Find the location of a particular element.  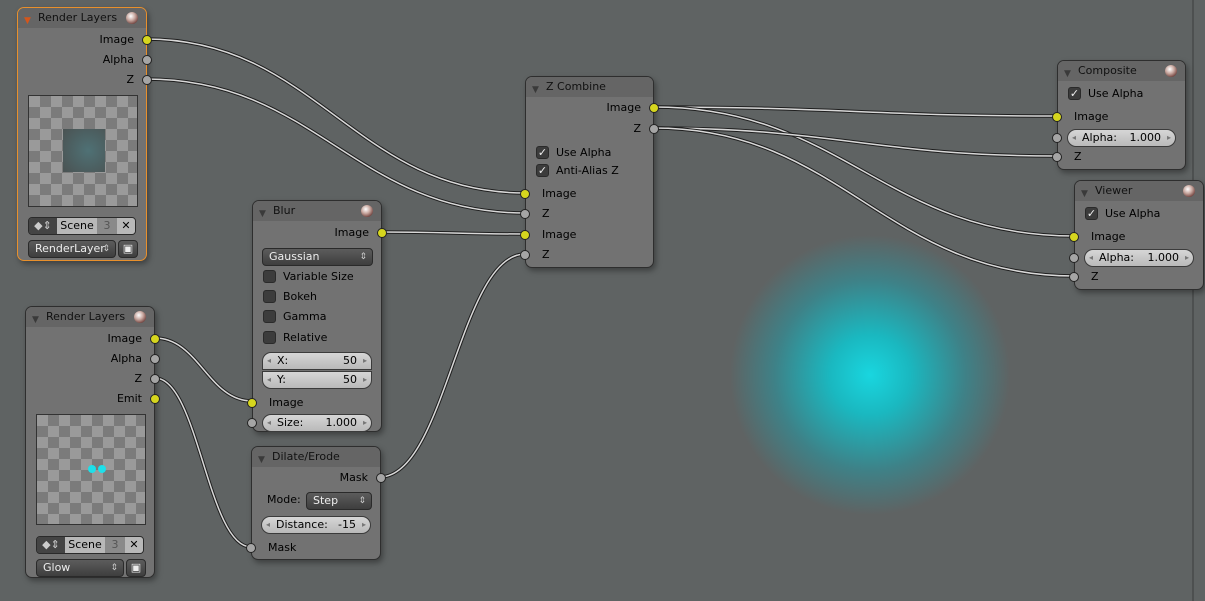

socket-label: Emit is located at coordinates (129, 398).